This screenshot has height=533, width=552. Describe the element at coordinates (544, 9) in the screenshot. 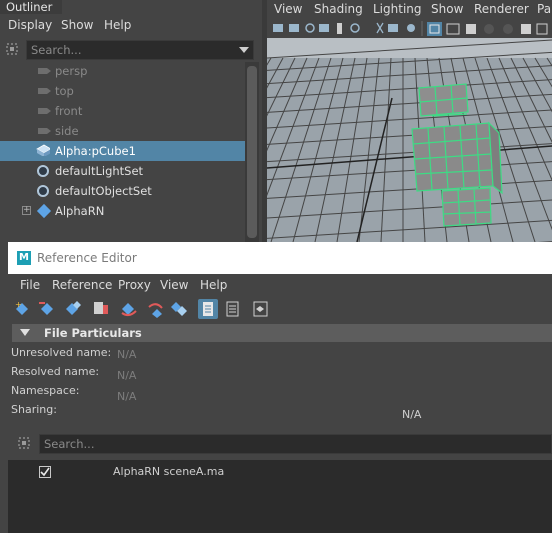

I see `menu-panels: Pa` at that location.